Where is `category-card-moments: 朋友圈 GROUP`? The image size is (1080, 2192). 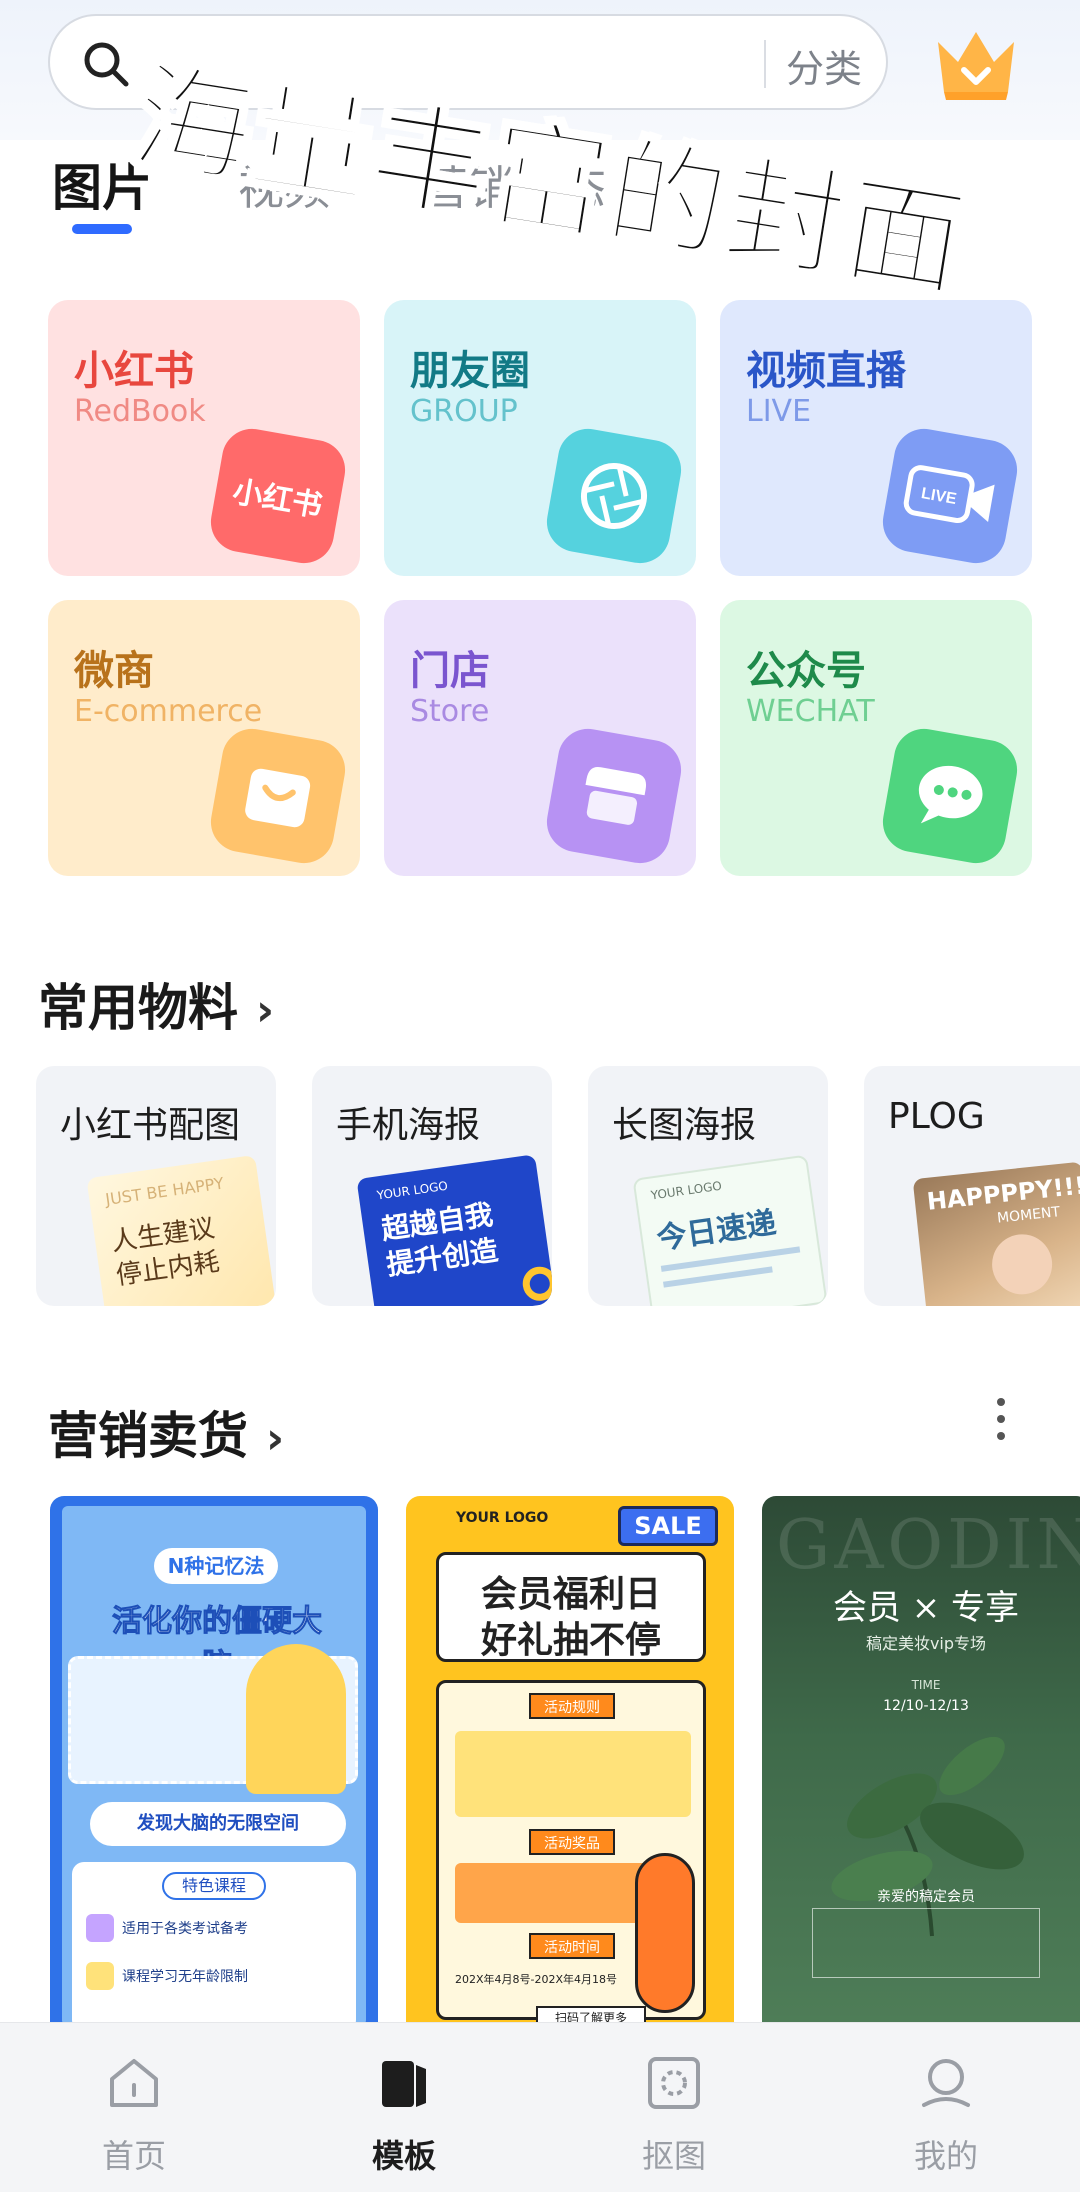 category-card-moments: 朋友圈 GROUP is located at coordinates (540, 438).